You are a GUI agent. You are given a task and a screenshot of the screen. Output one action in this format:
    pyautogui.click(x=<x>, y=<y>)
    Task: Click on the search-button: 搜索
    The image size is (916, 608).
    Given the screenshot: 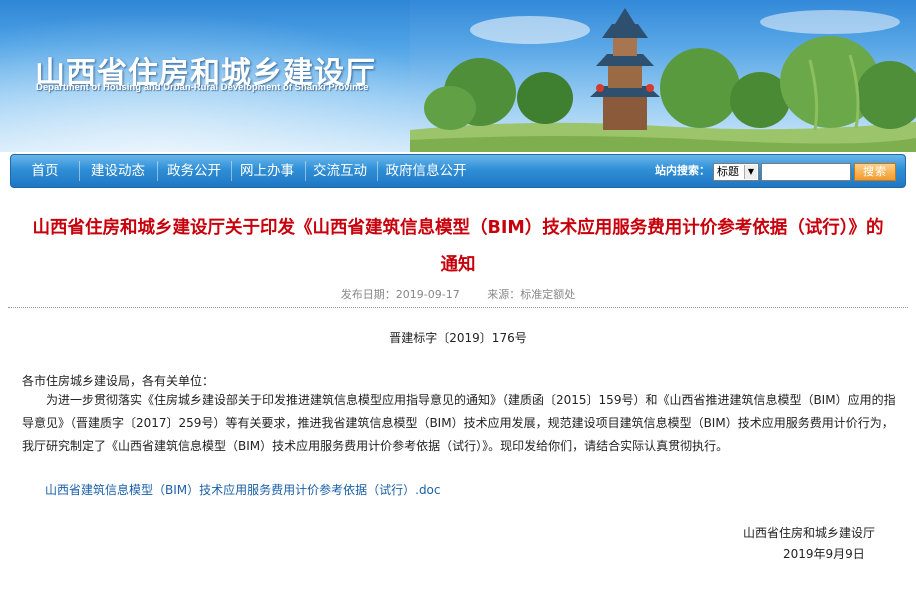 What is the action you would take?
    pyautogui.click(x=875, y=172)
    